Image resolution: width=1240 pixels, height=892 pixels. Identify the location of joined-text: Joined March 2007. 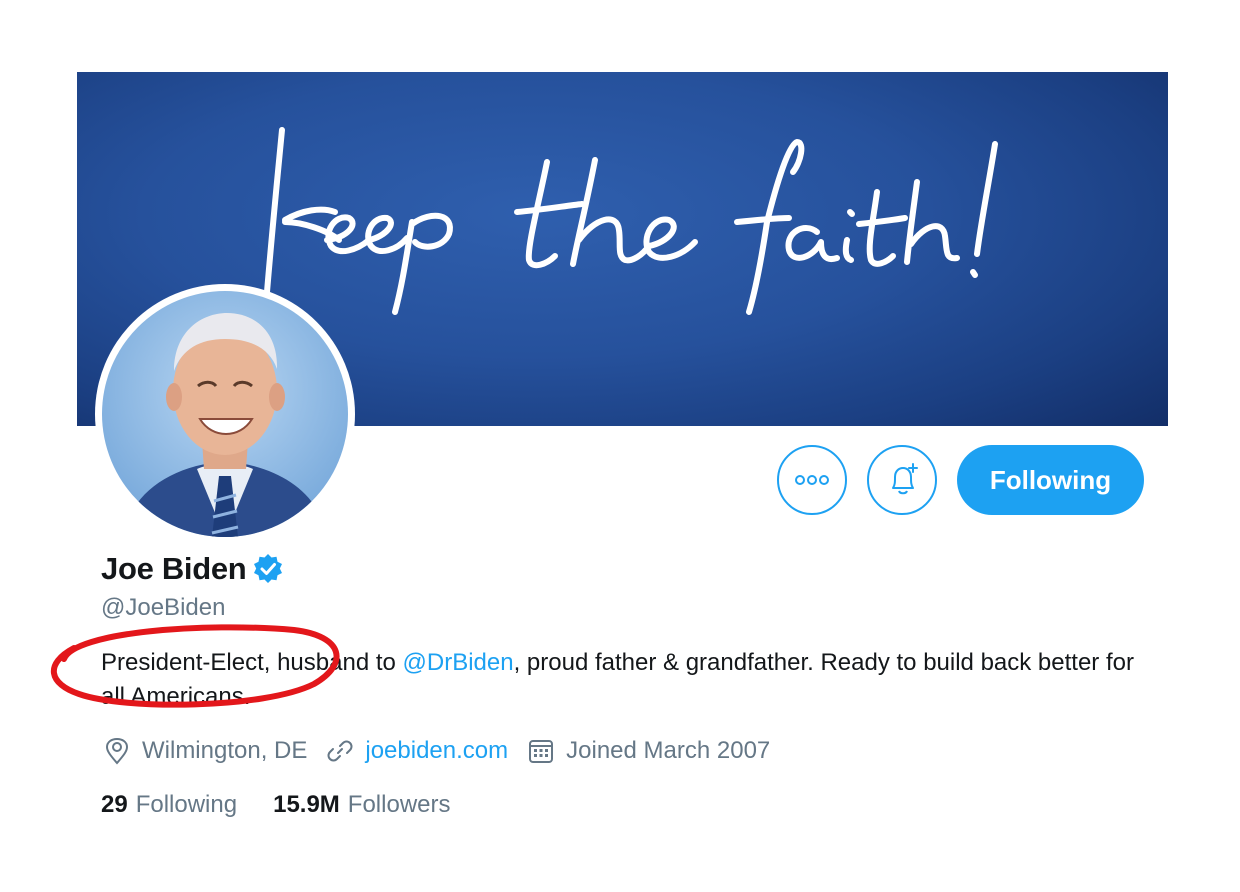
(668, 750).